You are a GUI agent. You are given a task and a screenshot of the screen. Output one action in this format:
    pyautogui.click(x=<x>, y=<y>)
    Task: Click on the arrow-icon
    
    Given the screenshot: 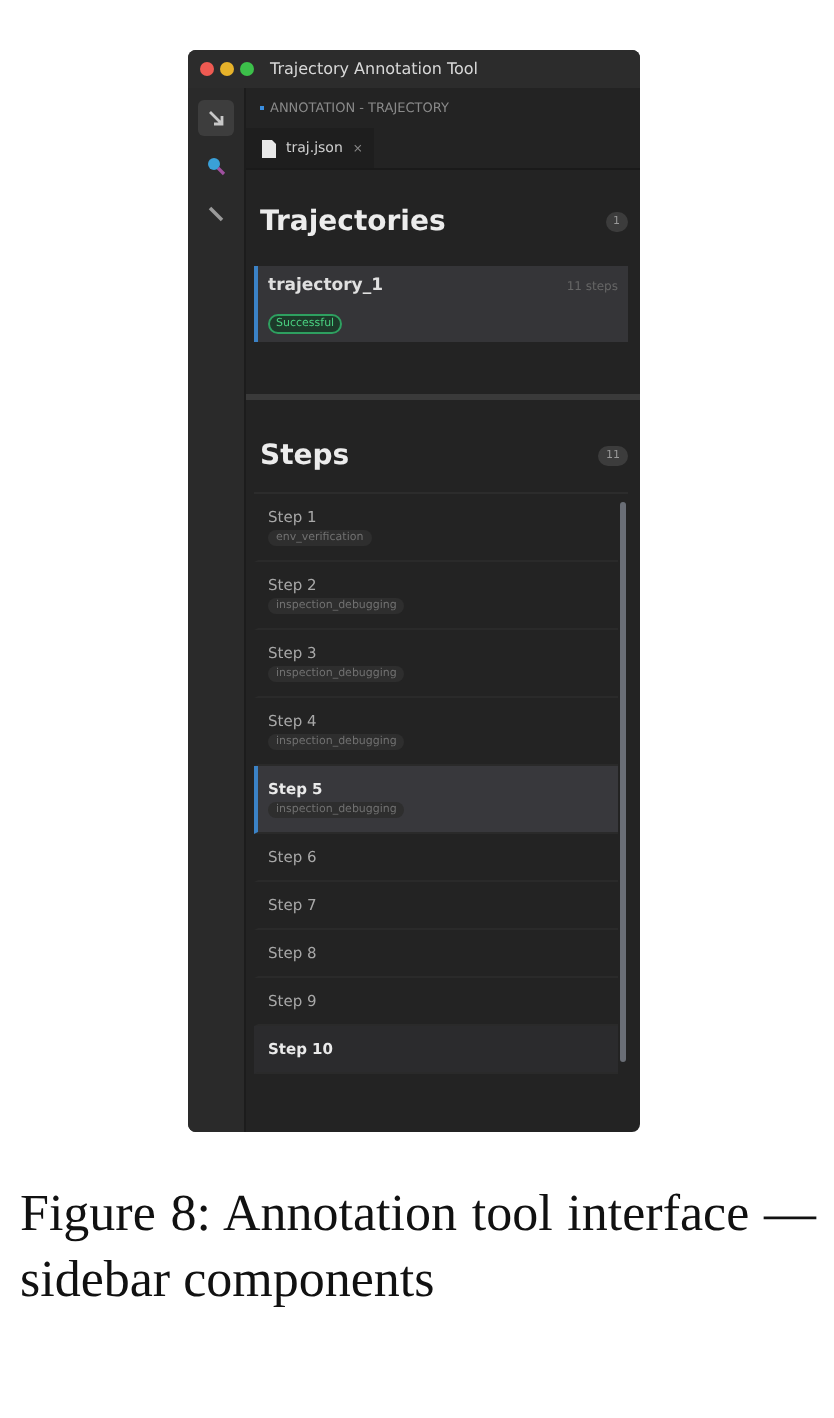 What is the action you would take?
    pyautogui.click(x=216, y=118)
    